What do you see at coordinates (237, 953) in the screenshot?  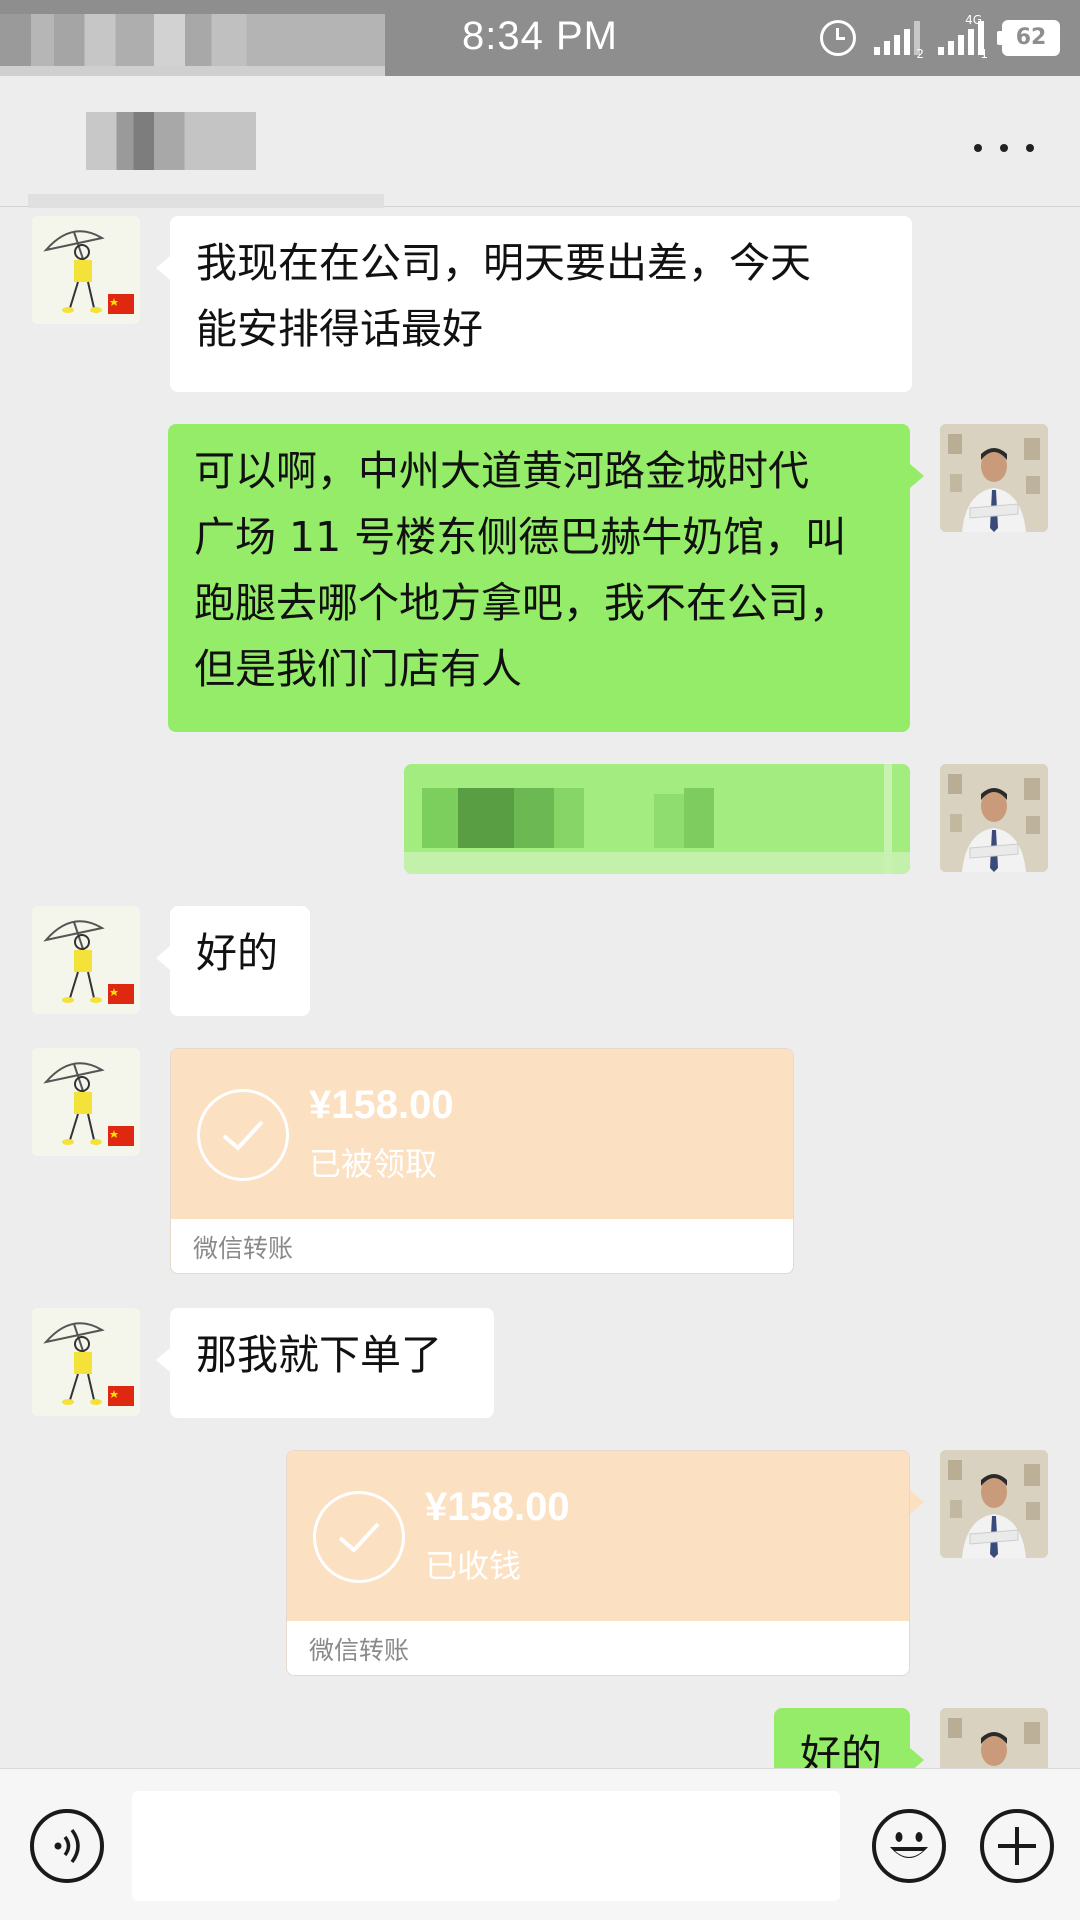 I see `message-text-line: 好的` at bounding box center [237, 953].